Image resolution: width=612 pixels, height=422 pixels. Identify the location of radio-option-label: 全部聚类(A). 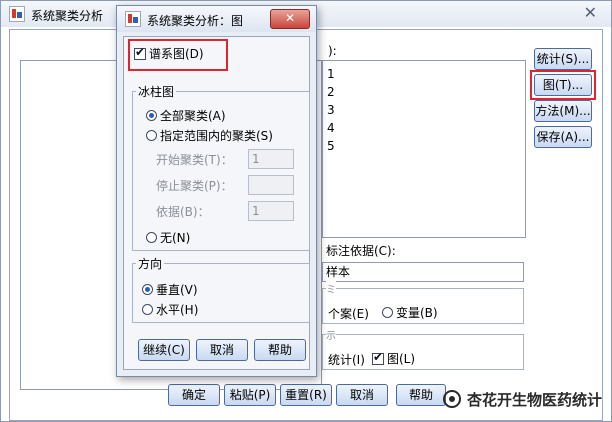
(193, 116).